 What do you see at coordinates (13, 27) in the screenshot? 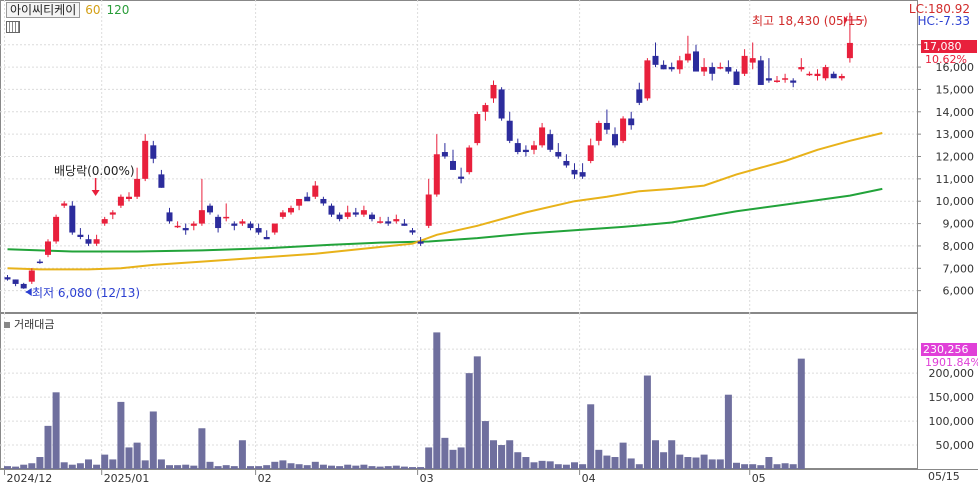
I see `chart-settings-icon` at bounding box center [13, 27].